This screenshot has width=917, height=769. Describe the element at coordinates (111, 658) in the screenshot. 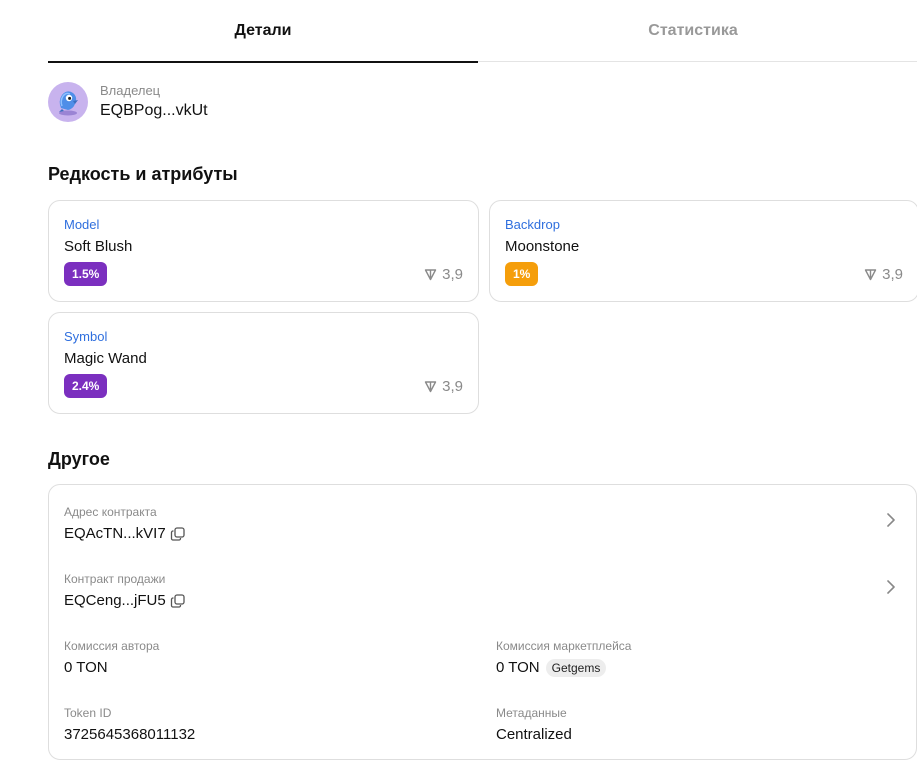

I see `author-fee-block: Комиссия автора 0 TON` at that location.